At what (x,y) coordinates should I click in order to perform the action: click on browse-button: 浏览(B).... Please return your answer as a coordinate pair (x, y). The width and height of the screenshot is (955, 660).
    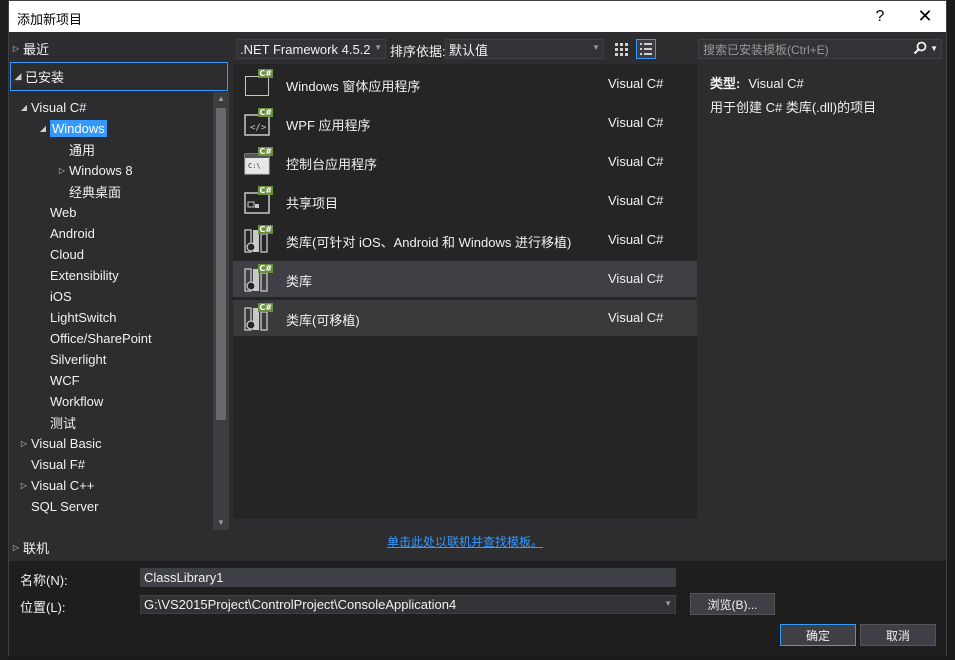
    Looking at the image, I should click on (732, 604).